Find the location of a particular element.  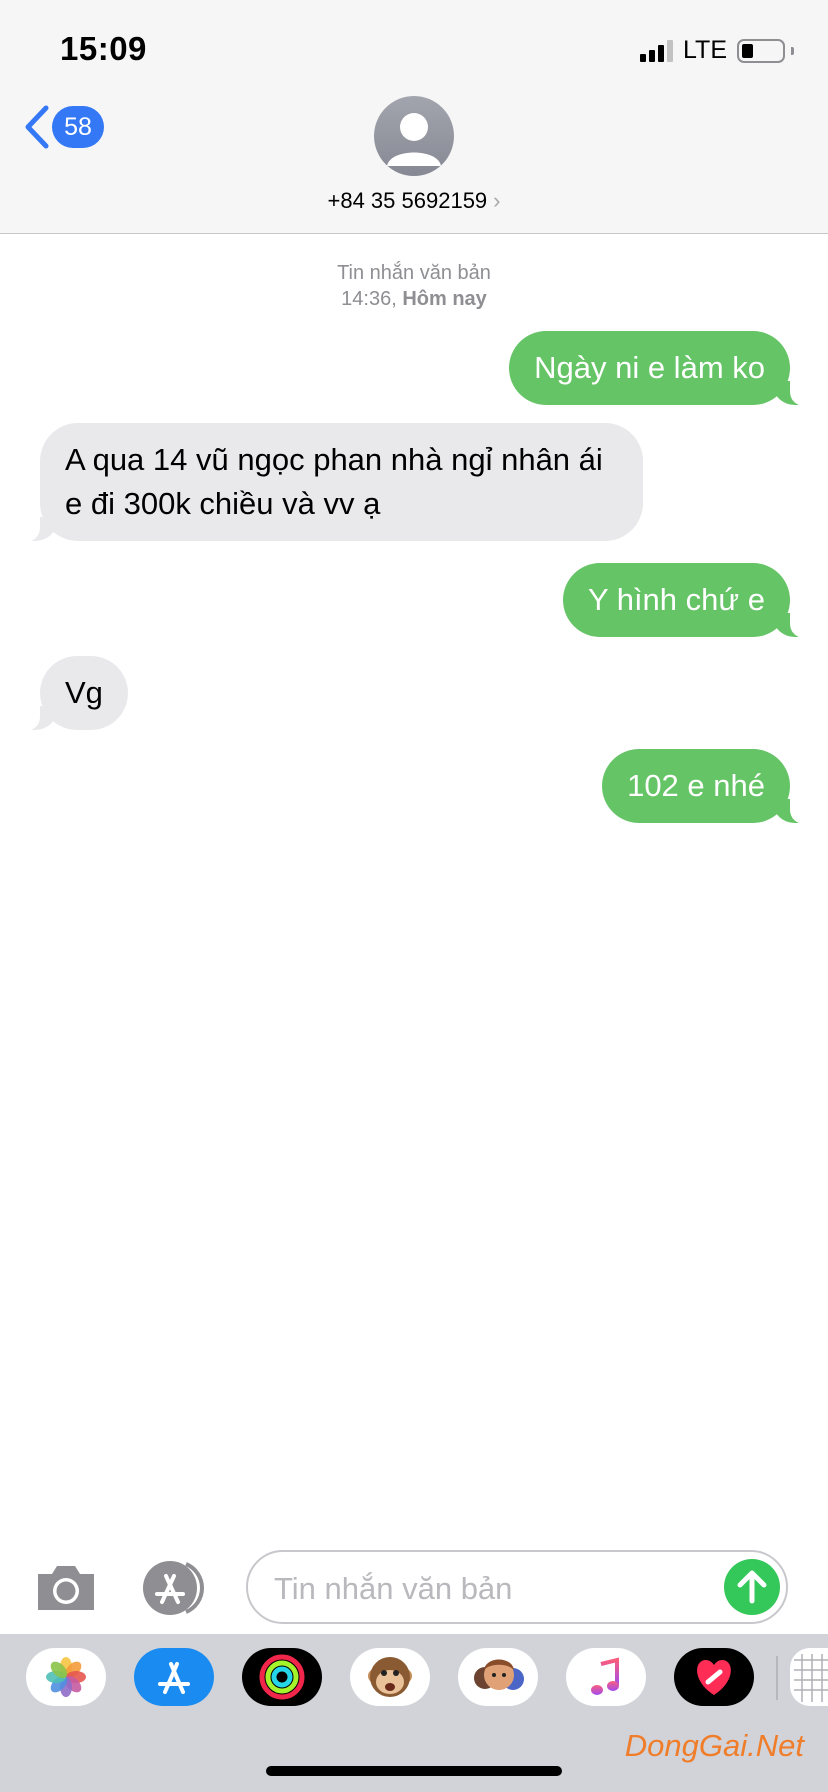

message-type-label: Tin nhắn văn bản is located at coordinates (414, 273).